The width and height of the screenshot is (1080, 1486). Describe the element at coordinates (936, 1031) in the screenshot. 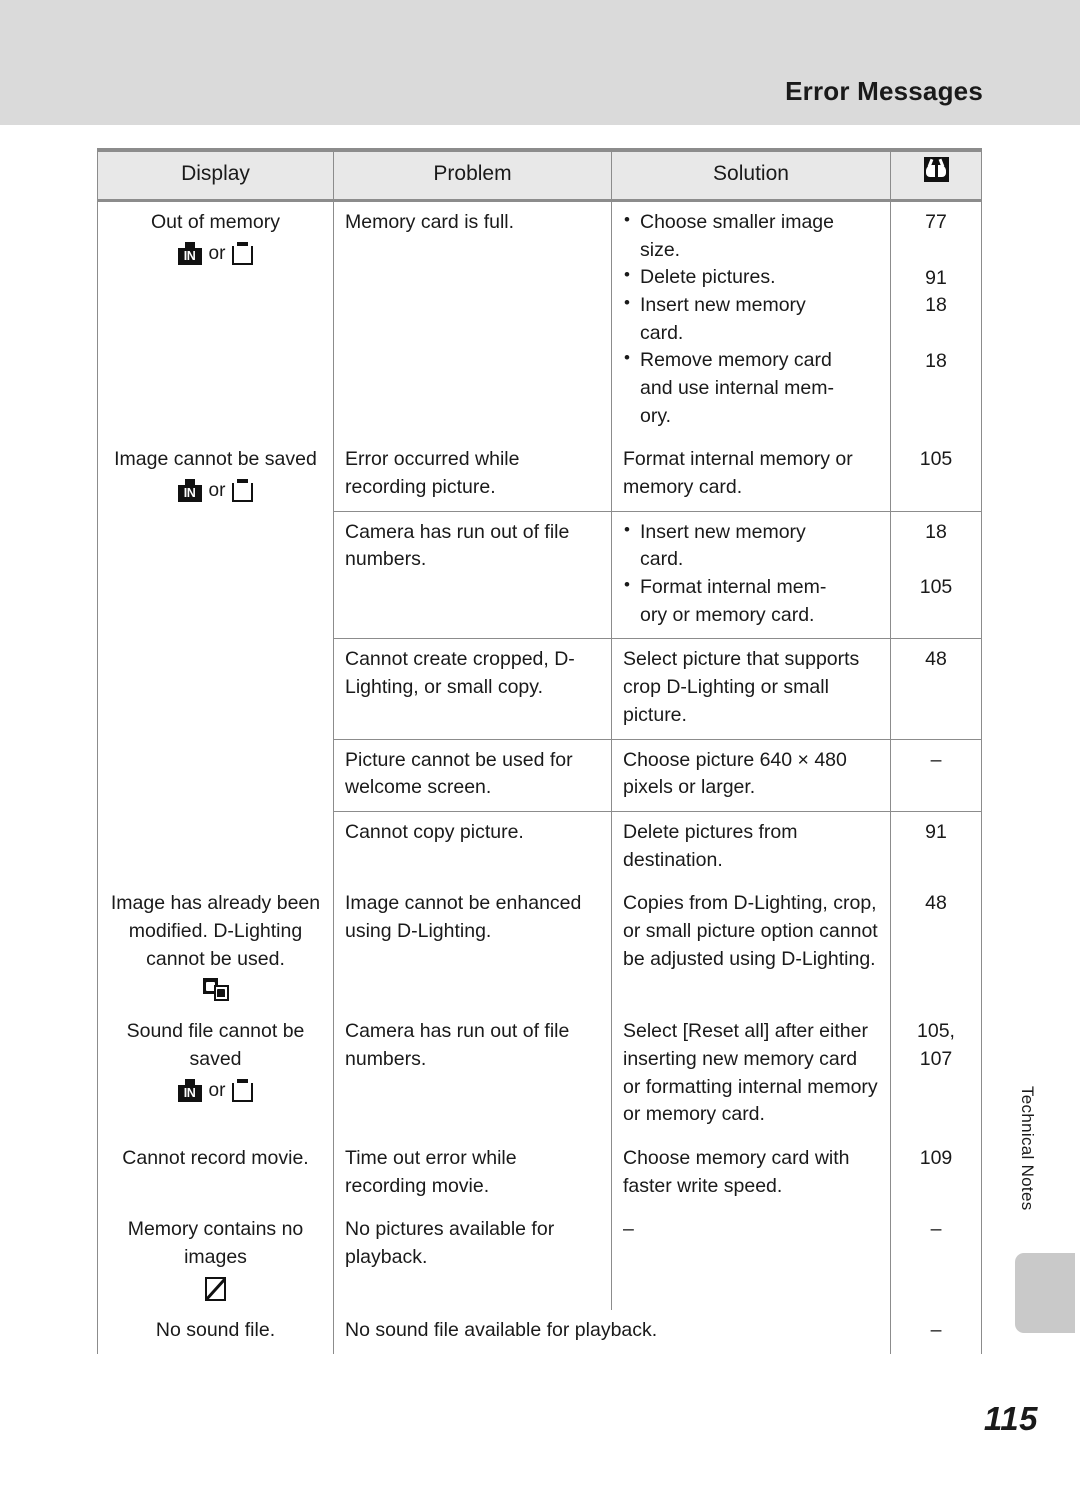

I see `page-reference: 105,` at that location.